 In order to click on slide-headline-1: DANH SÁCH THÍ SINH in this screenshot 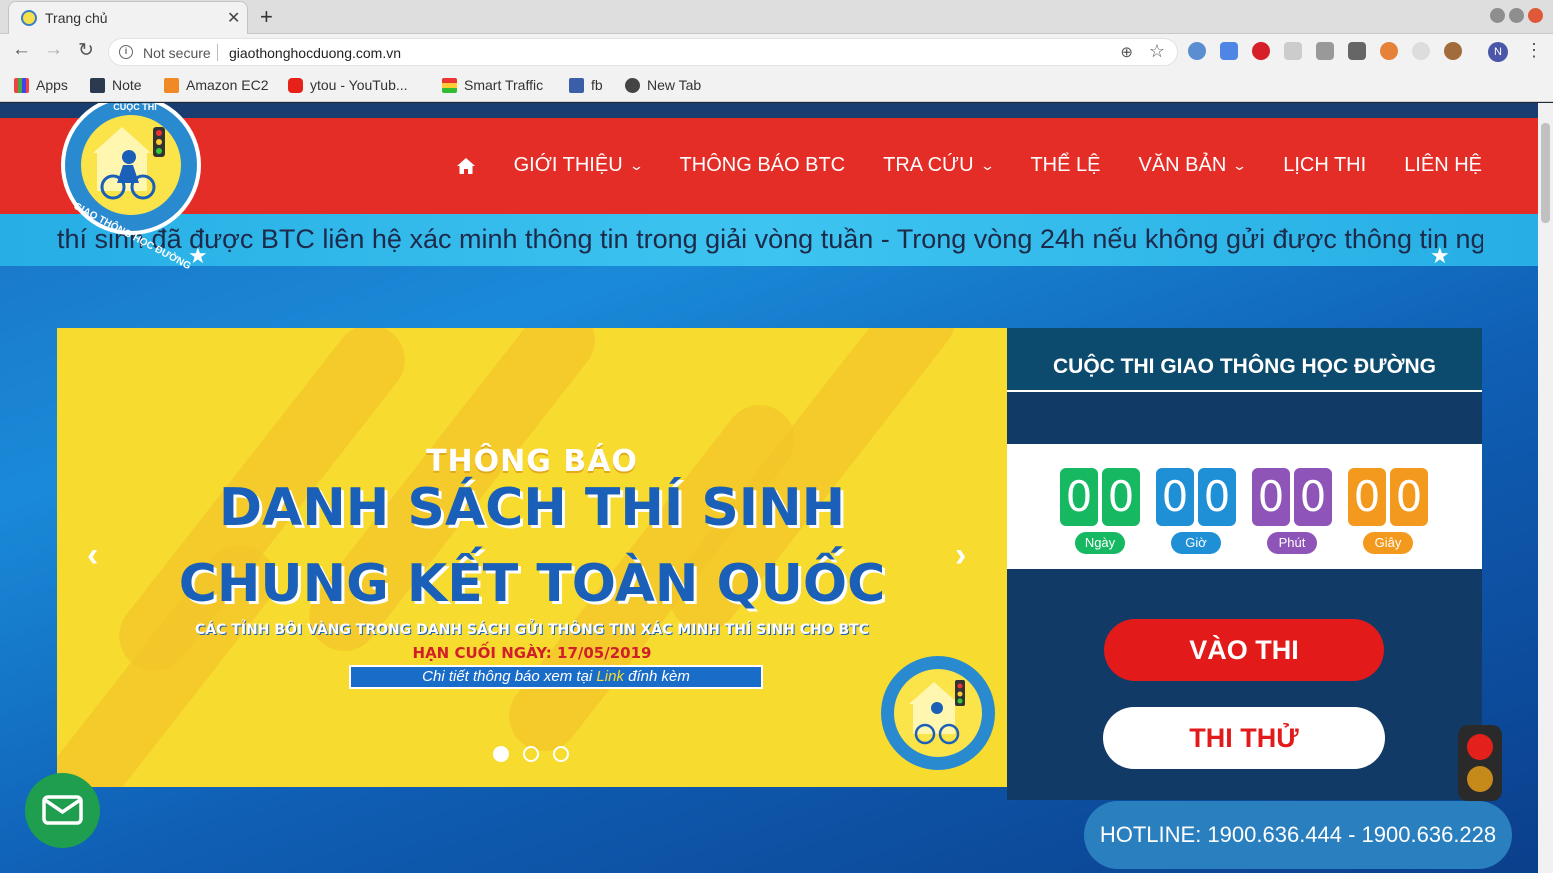, I will do `click(532, 508)`.